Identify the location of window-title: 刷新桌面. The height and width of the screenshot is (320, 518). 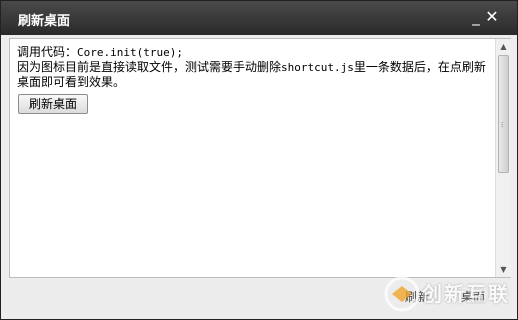
(44, 21).